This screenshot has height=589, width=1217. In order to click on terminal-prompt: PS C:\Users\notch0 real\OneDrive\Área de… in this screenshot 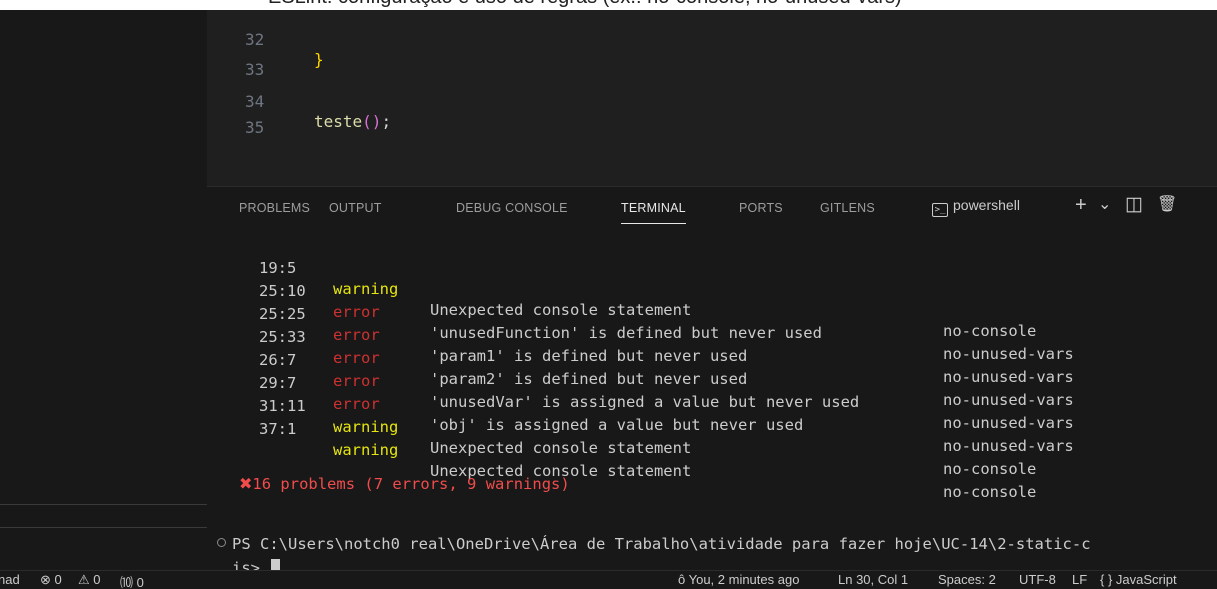, I will do `click(717, 544)`.